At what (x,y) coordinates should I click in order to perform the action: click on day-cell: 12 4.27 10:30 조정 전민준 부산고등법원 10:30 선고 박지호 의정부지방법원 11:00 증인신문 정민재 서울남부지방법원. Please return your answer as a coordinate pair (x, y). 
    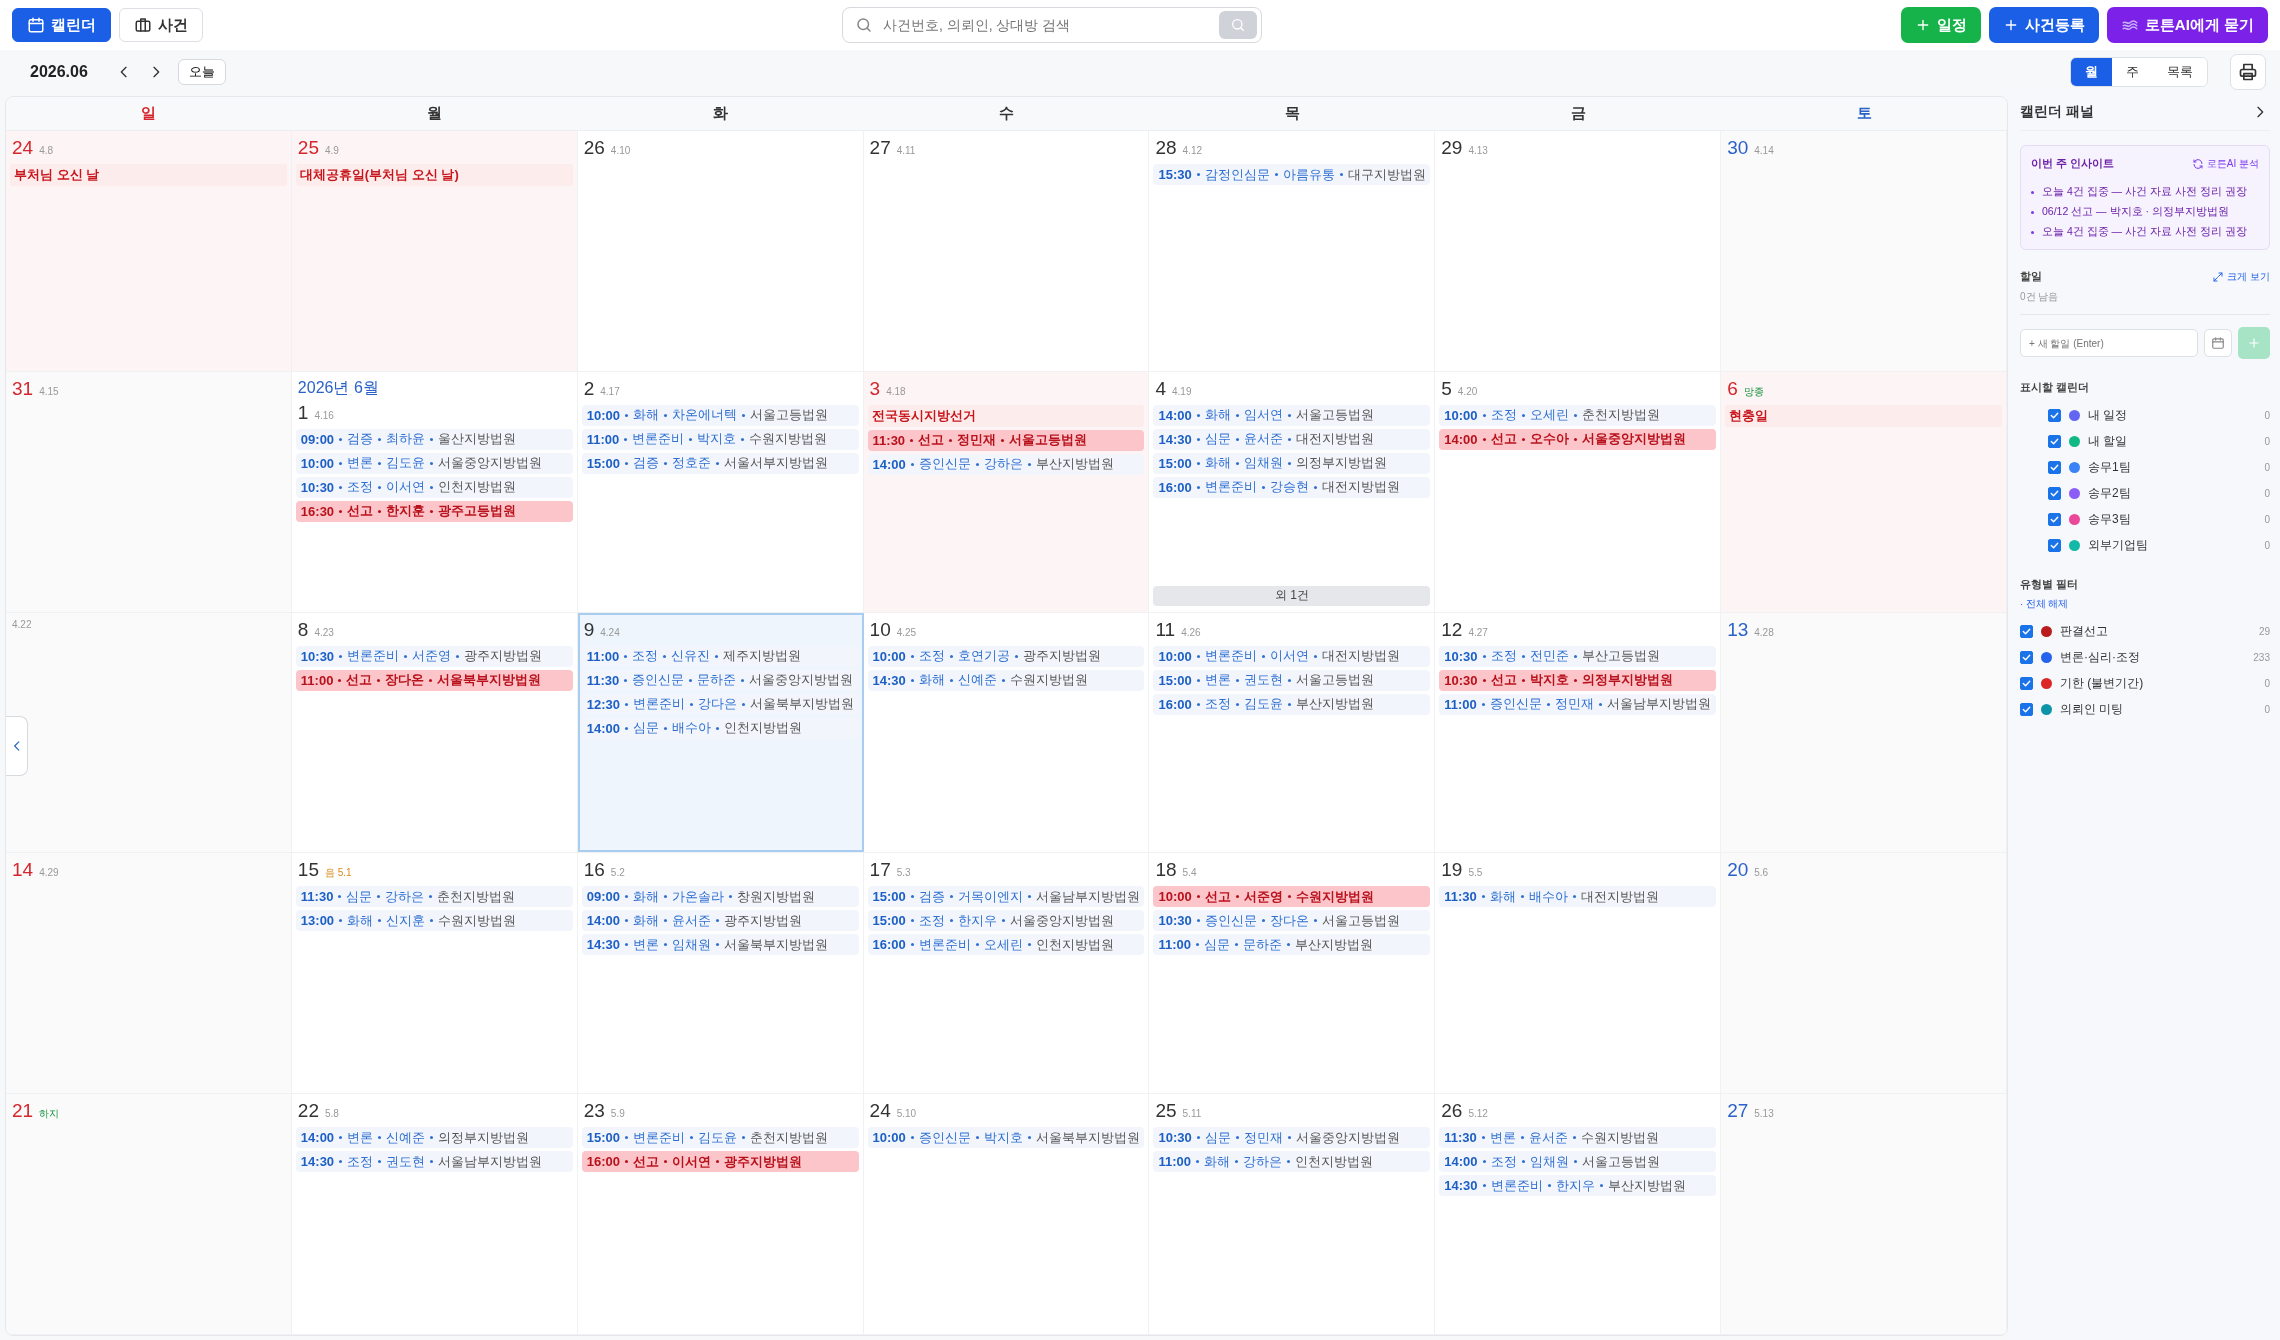
    Looking at the image, I should click on (1578, 732).